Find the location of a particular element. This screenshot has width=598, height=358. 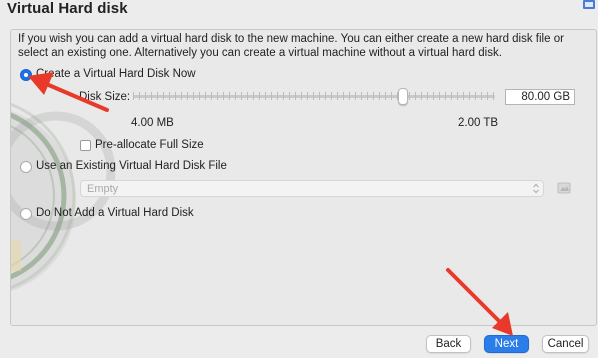

use-existing-radio is located at coordinates (26, 167).